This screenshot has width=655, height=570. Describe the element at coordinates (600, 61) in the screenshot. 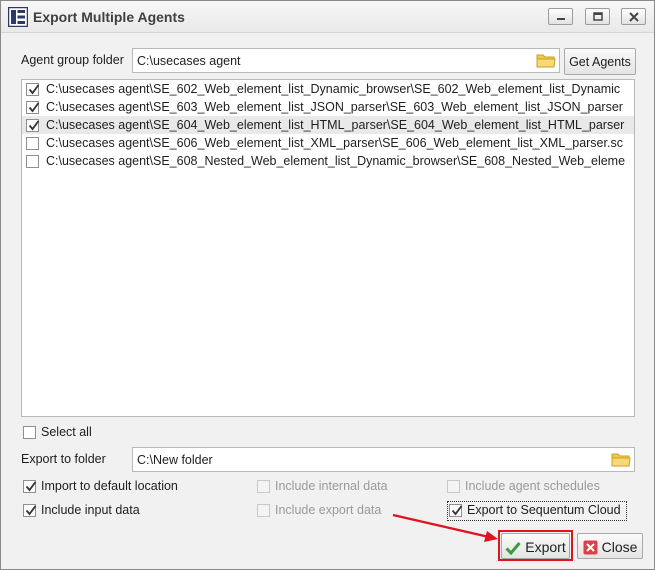

I see `get-agents-button: Get Agents` at that location.